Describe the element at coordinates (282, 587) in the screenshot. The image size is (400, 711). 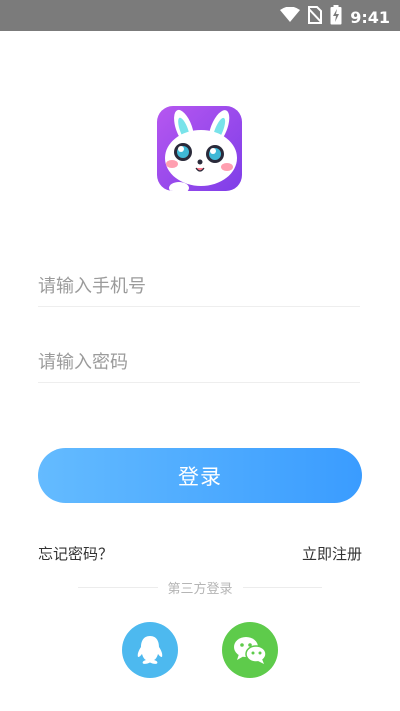
I see `divider-line-right` at that location.